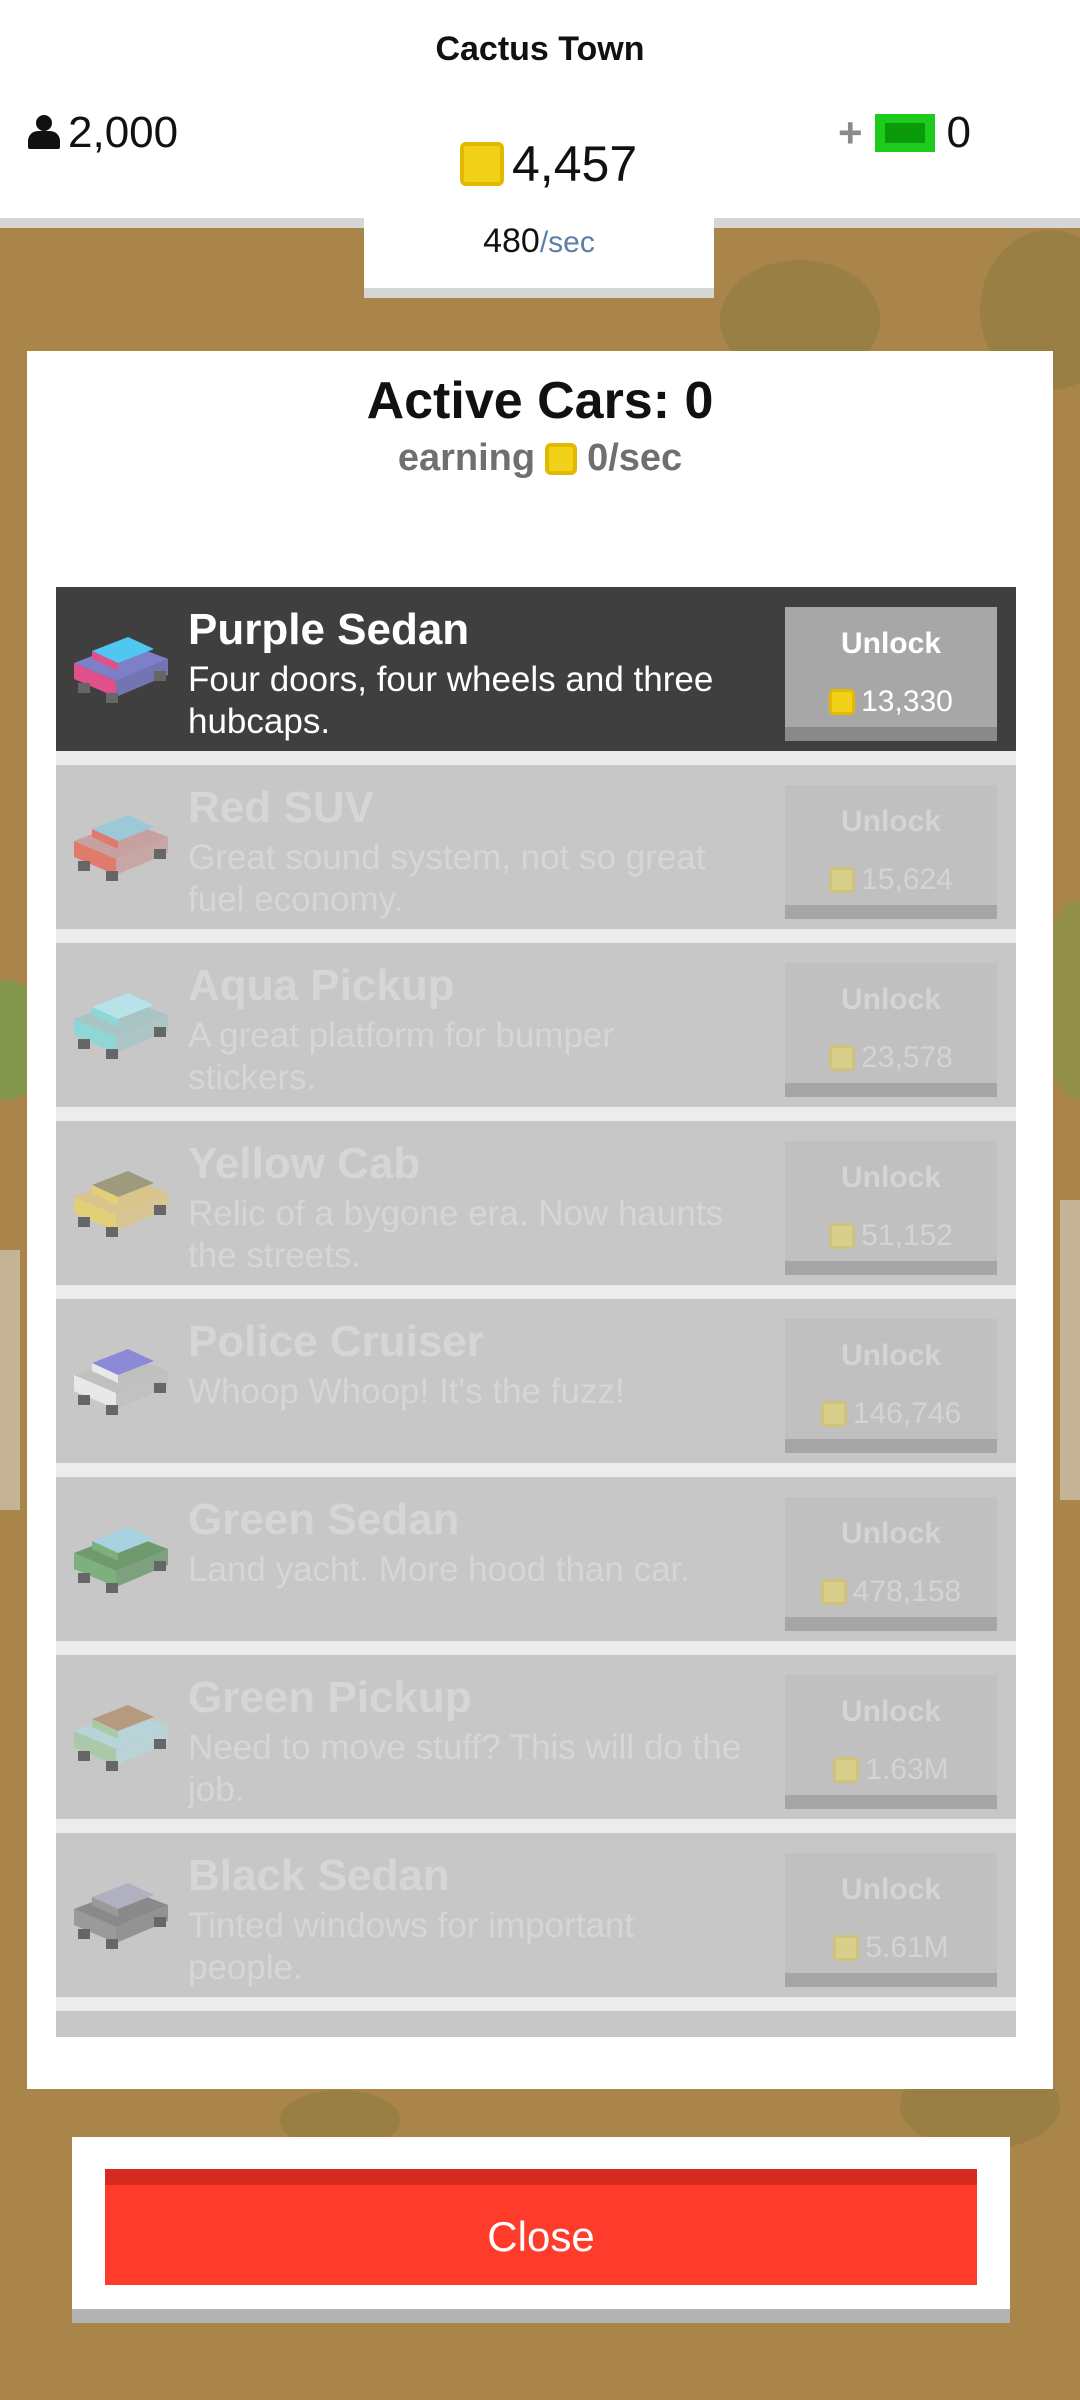  I want to click on unlock-price: 5.61M, so click(891, 1948).